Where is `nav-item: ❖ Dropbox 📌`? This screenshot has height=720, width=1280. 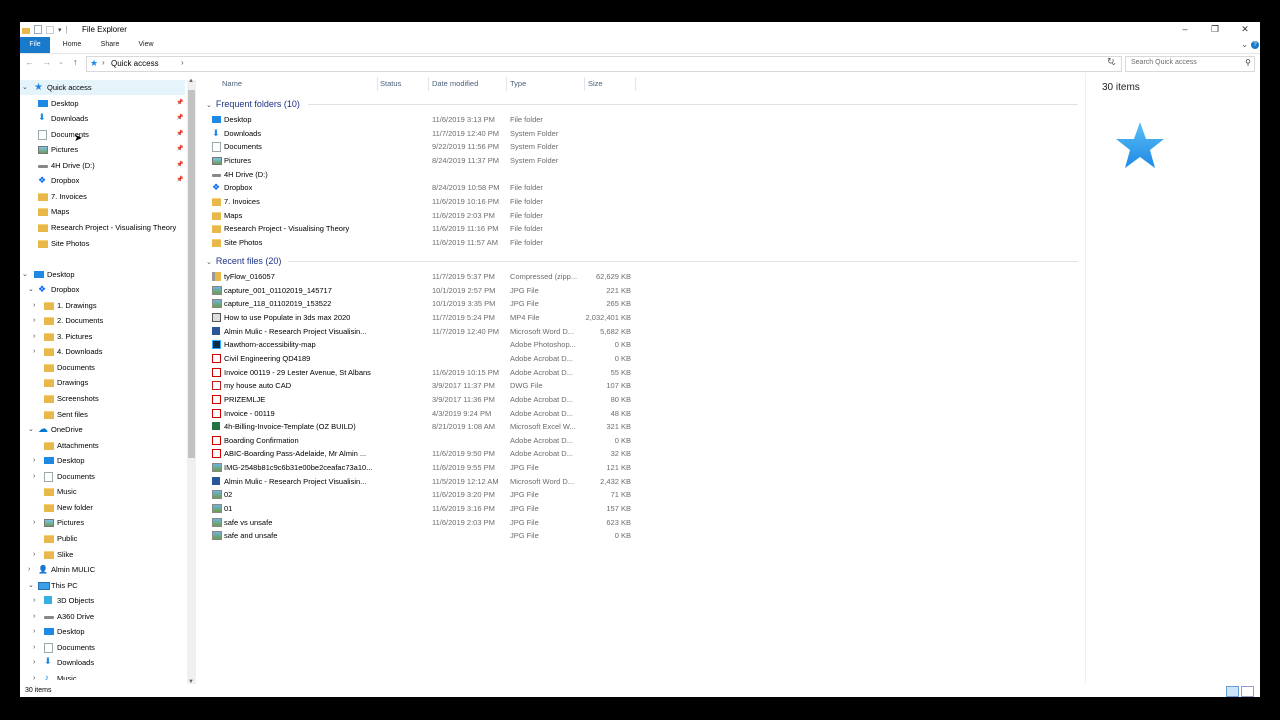 nav-item: ❖ Dropbox 📌 is located at coordinates (102, 180).